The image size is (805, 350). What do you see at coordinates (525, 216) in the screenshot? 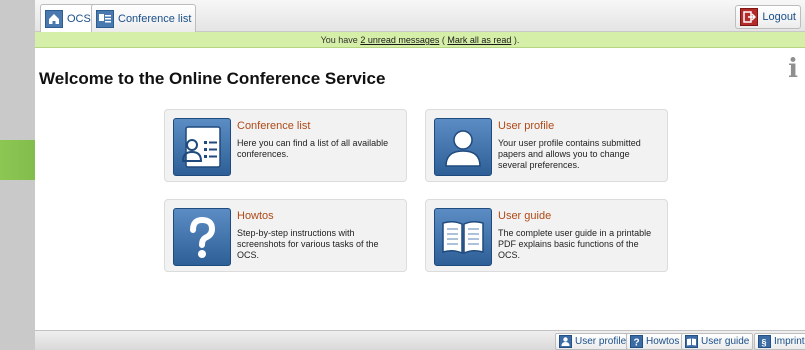
I see `card-title: User guide` at bounding box center [525, 216].